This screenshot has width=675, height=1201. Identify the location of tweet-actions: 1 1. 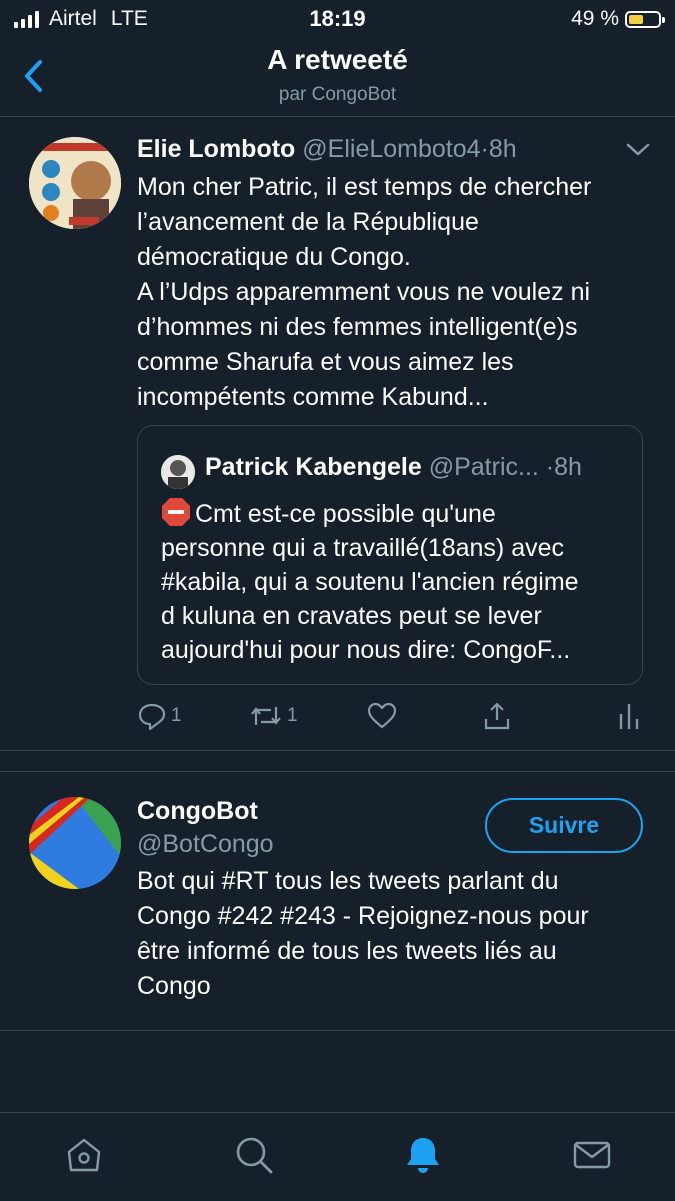
(397, 718).